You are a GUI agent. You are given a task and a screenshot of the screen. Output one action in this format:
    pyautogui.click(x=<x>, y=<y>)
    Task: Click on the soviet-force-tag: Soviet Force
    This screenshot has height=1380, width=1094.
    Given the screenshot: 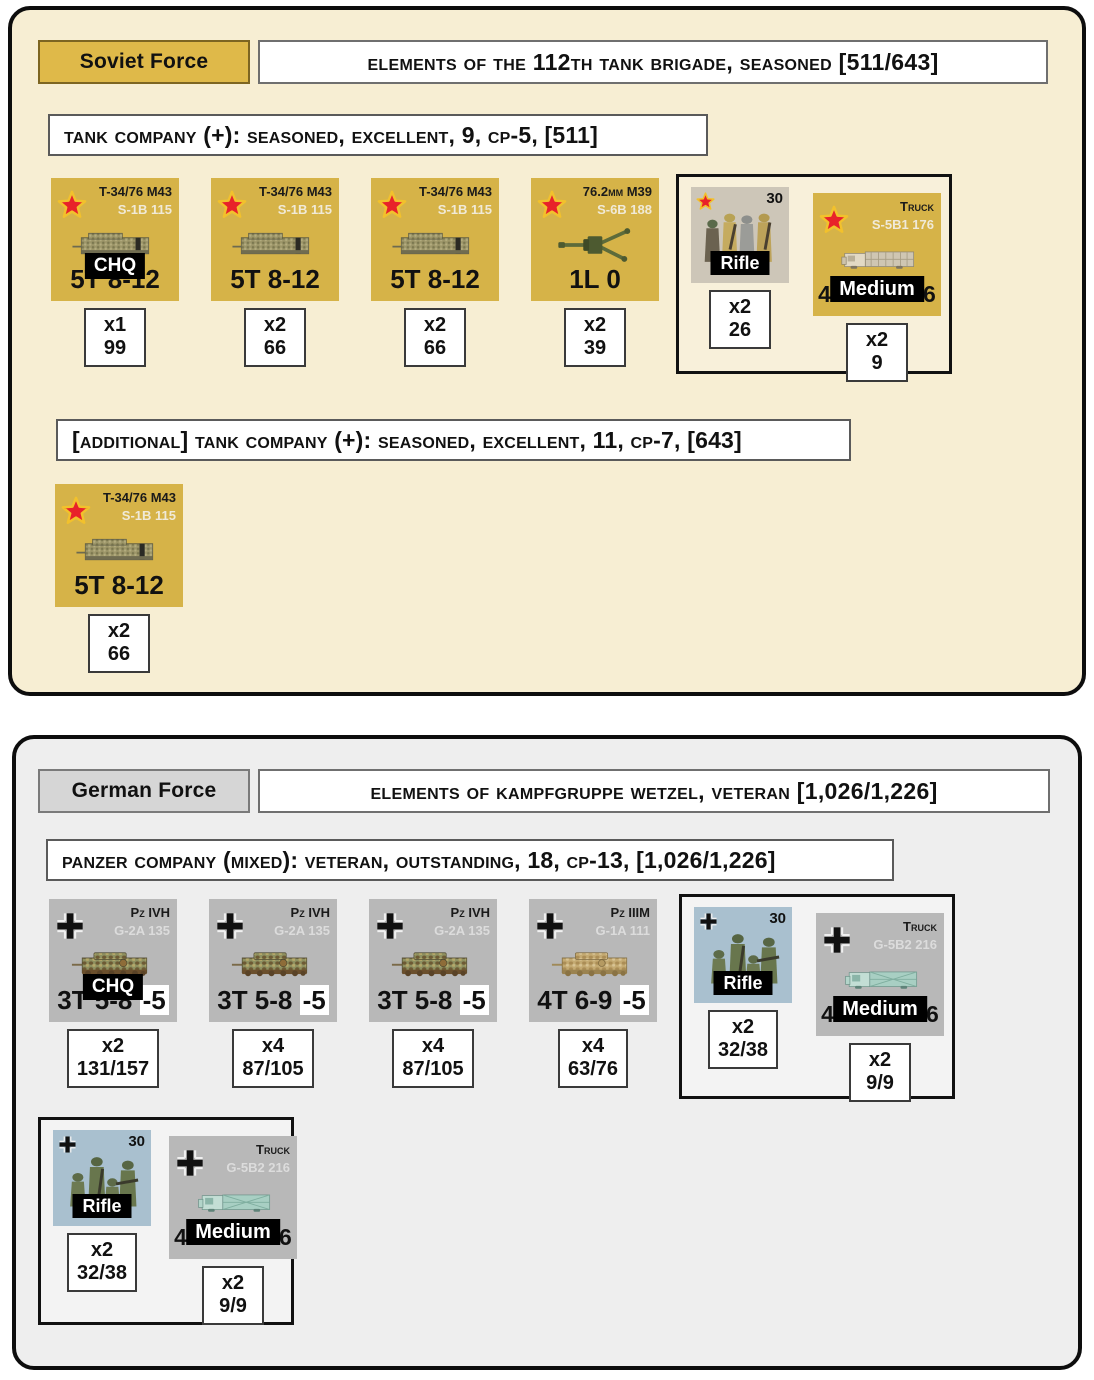 What is the action you would take?
    pyautogui.click(x=144, y=62)
    